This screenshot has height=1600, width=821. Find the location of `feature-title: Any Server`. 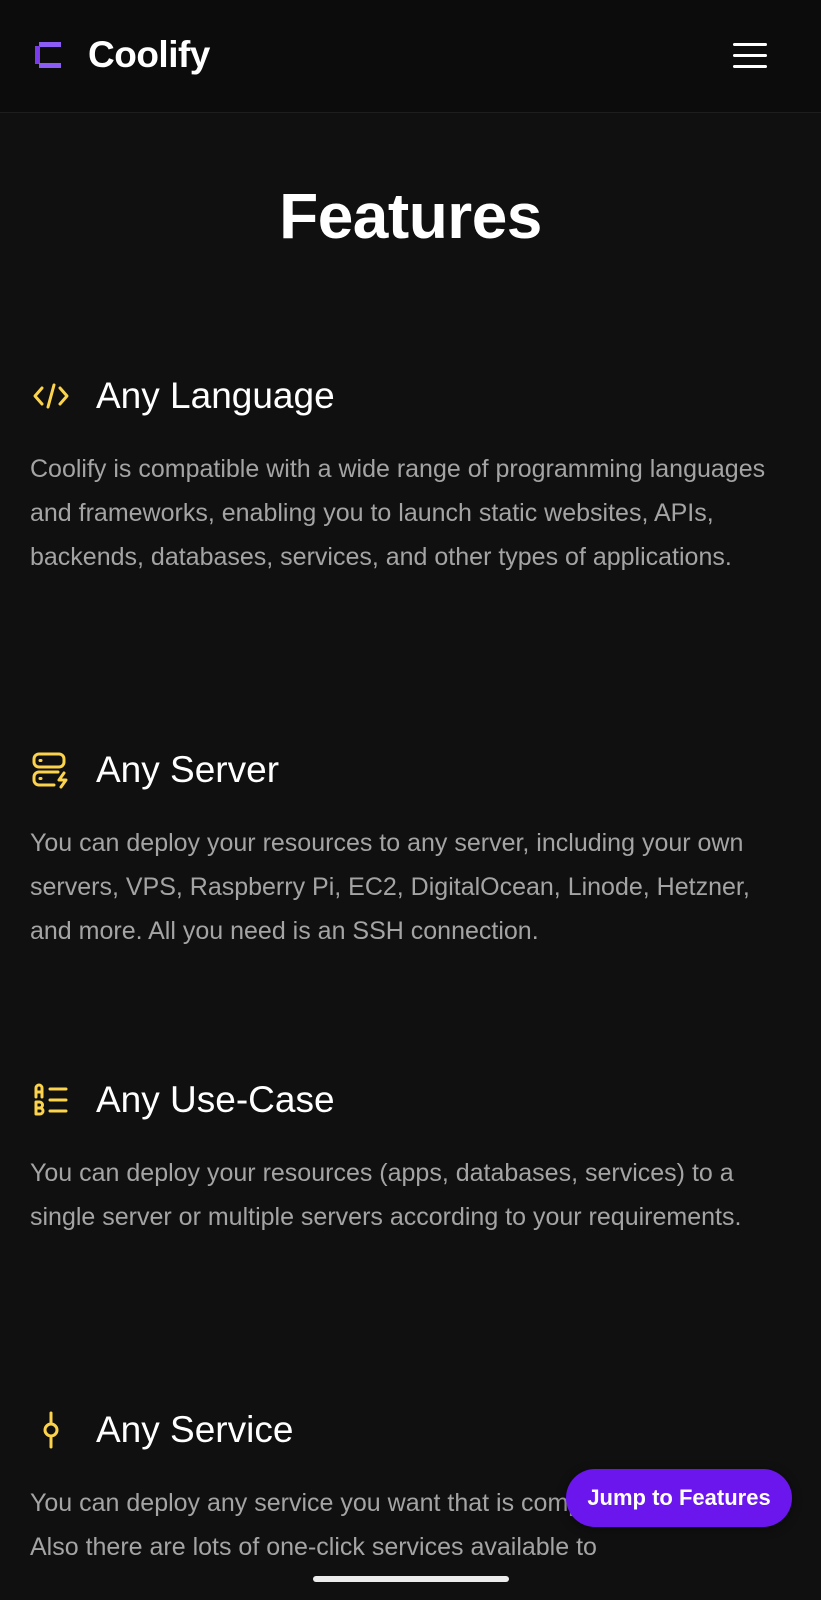

feature-title: Any Server is located at coordinates (188, 769).